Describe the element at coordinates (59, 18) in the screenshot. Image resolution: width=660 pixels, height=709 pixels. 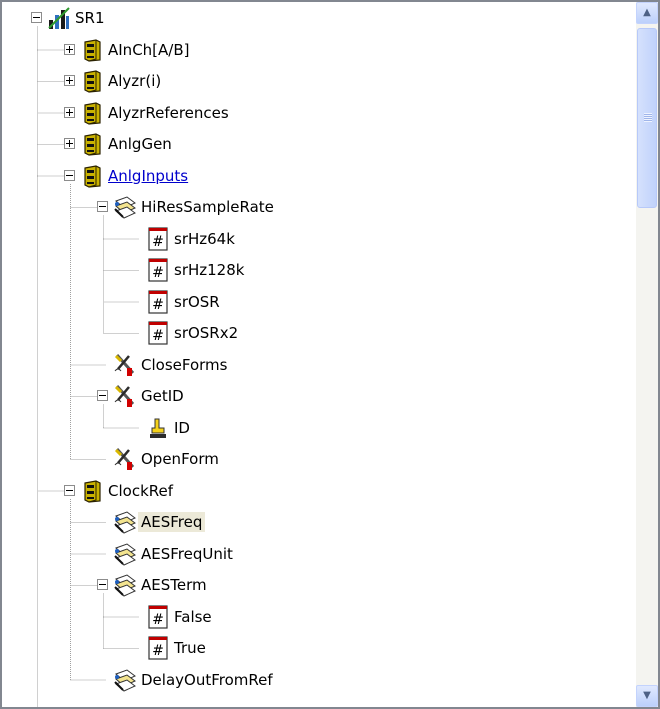
I see `instrument-icon` at that location.